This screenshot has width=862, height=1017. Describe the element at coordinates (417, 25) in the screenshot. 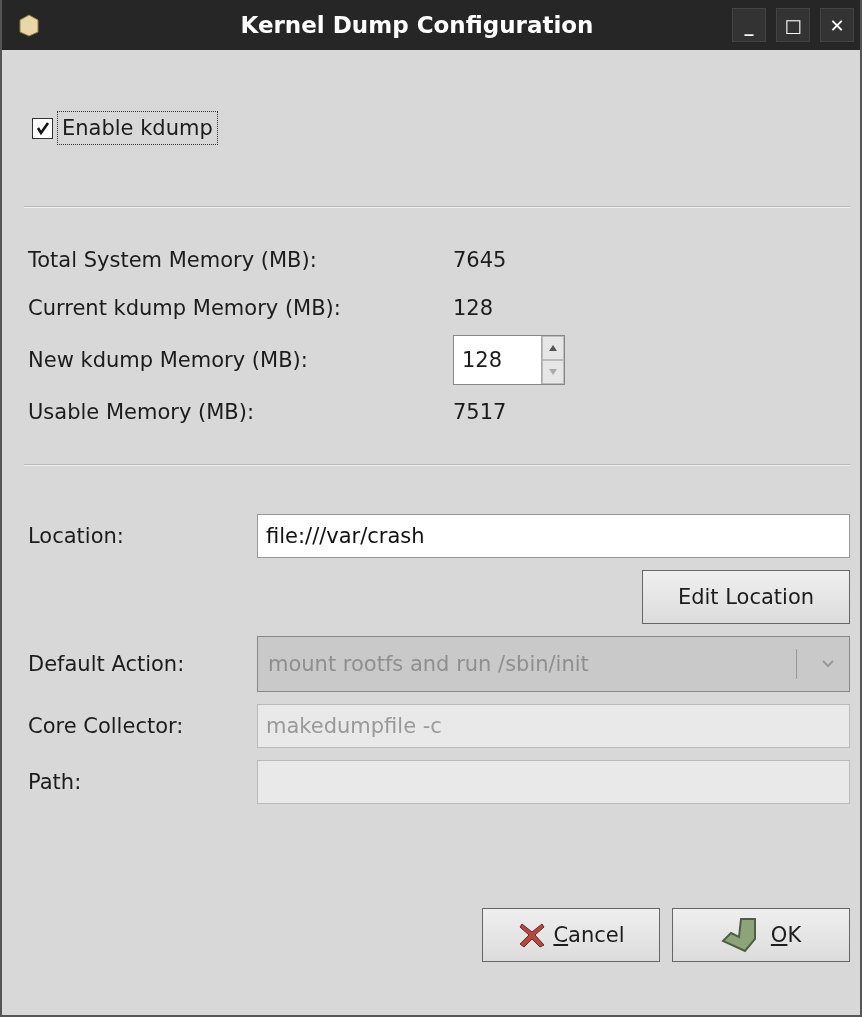

I see `window-title: Kernel Dump Configuration` at that location.